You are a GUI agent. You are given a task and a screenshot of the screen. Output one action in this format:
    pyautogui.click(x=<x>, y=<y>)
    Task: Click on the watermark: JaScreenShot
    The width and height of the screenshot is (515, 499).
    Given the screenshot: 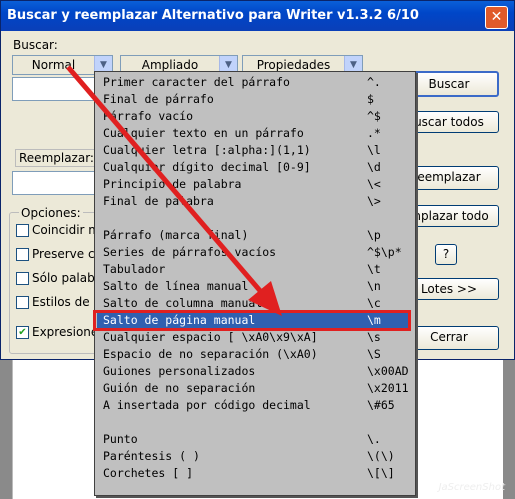 What is the action you would take?
    pyautogui.click(x=471, y=487)
    